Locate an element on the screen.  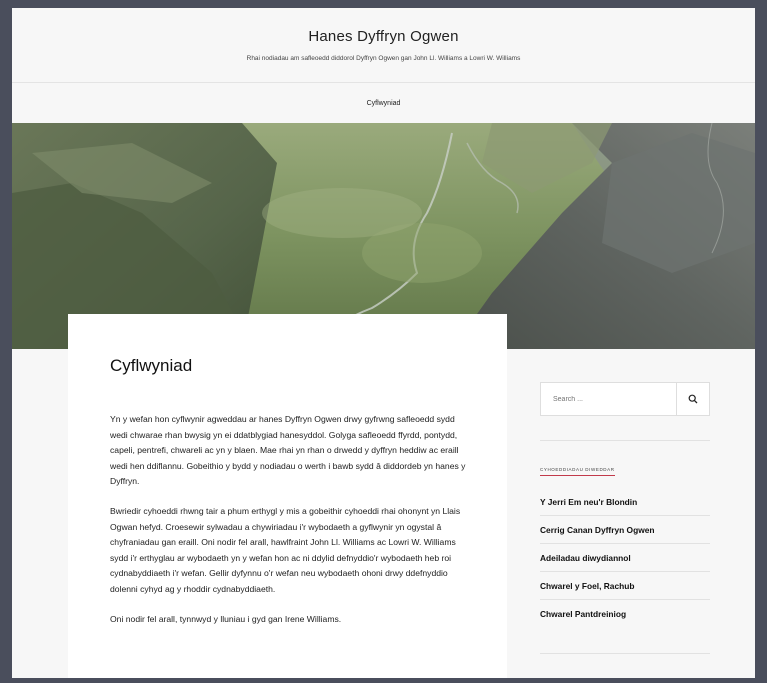
nav-item-cyflwyniad: Cyflwyniad is located at coordinates (384, 103).